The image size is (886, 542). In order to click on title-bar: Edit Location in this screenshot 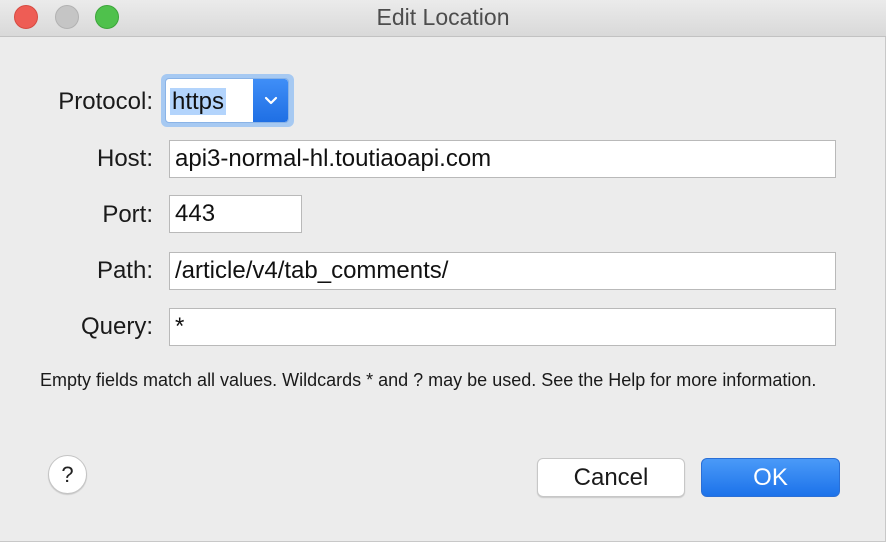, I will do `click(443, 18)`.